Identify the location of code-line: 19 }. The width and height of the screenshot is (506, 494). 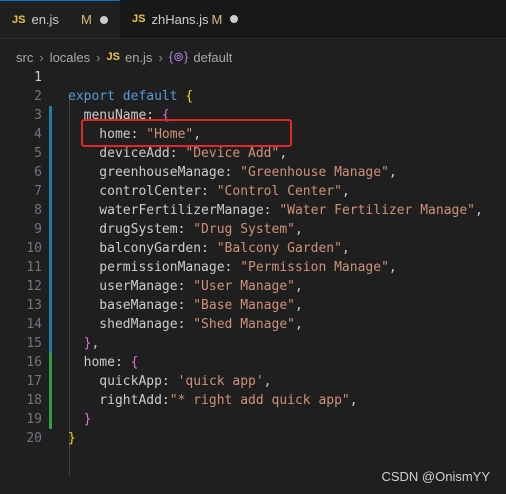
(253, 419).